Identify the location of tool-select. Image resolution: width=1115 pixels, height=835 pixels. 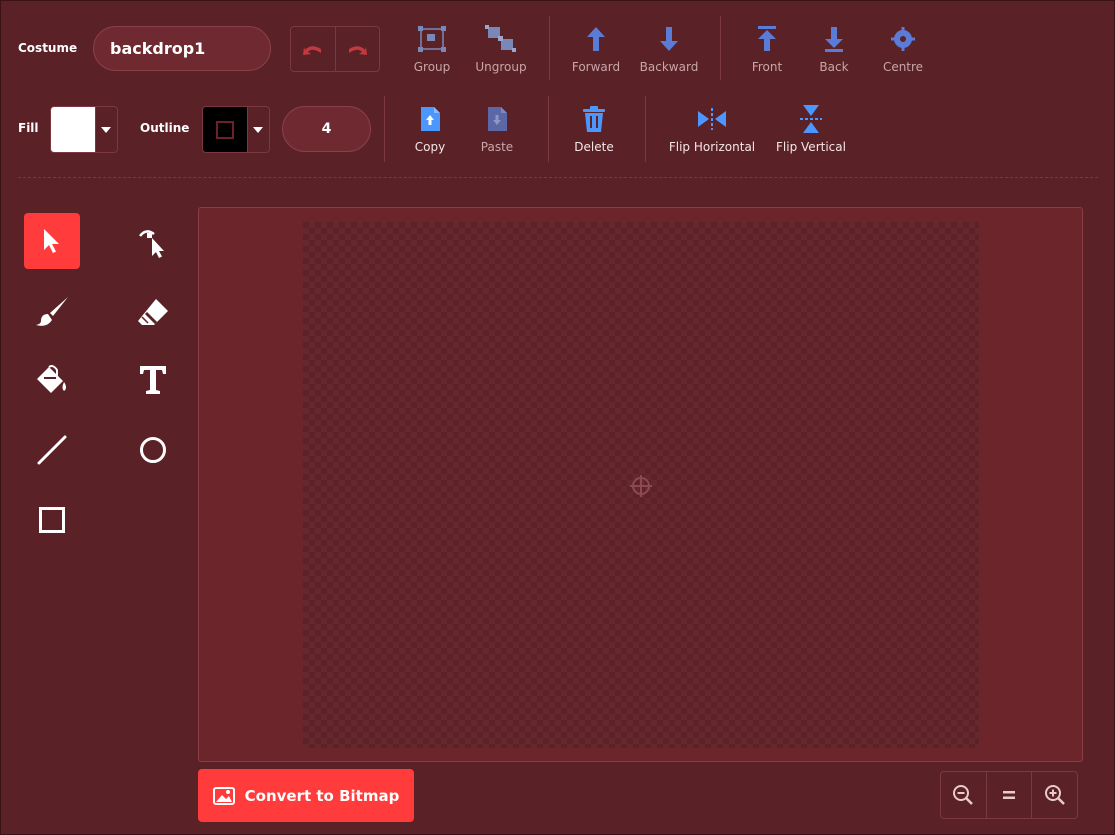
(52, 241).